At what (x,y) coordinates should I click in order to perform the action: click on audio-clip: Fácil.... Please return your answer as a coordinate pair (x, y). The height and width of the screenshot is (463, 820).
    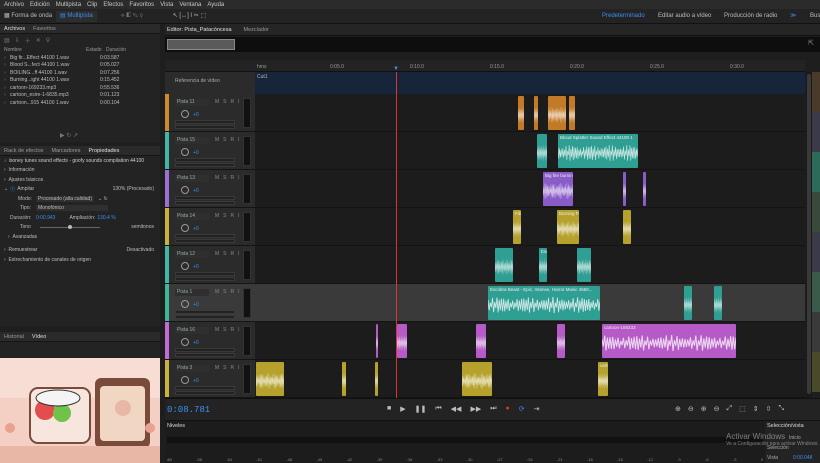
    Looking at the image, I should click on (517, 227).